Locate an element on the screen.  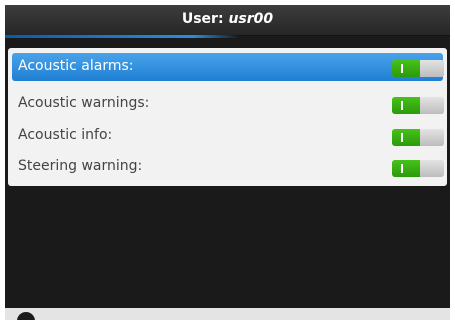
steering-warning-toggle is located at coordinates (418, 168).